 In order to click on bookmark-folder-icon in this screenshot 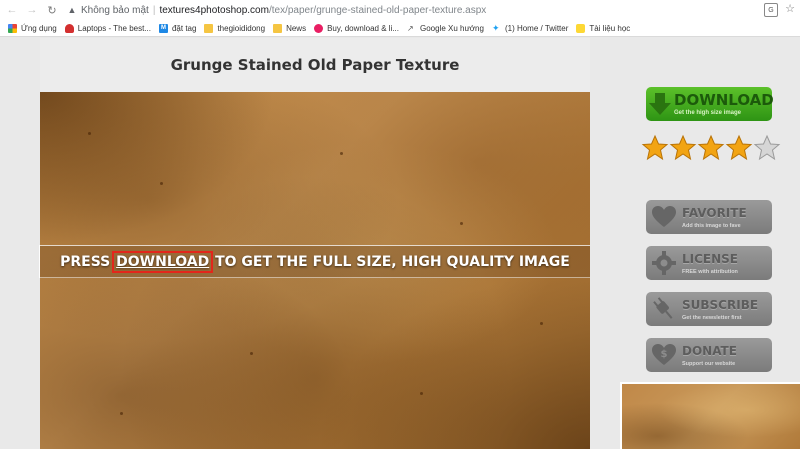, I will do `click(581, 28)`.